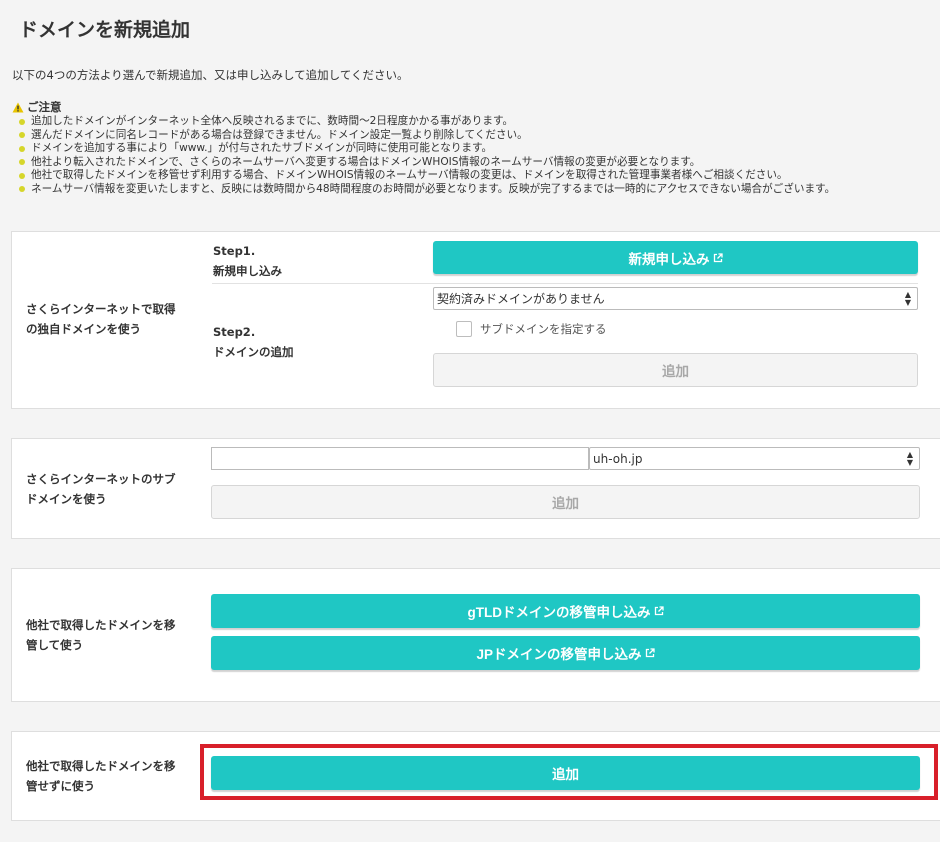  I want to click on subdomain-checkbox, so click(464, 329).